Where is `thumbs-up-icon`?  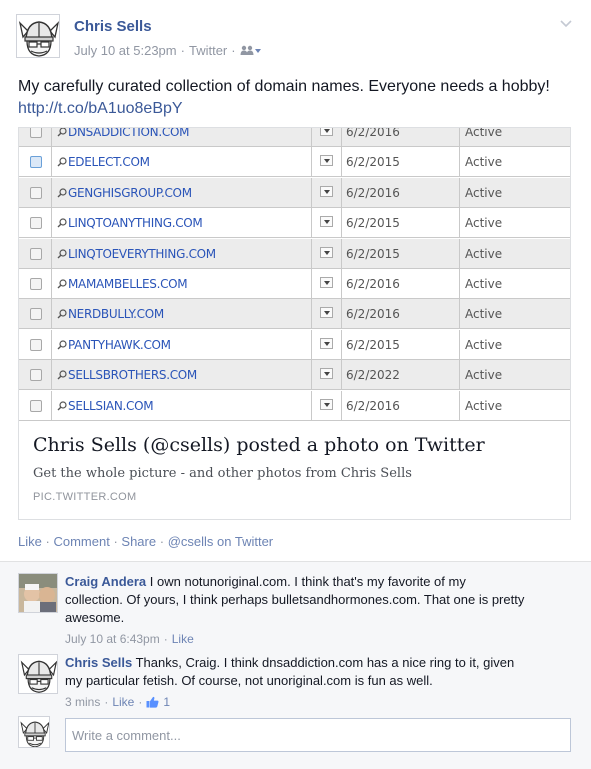
thumbs-up-icon is located at coordinates (152, 702).